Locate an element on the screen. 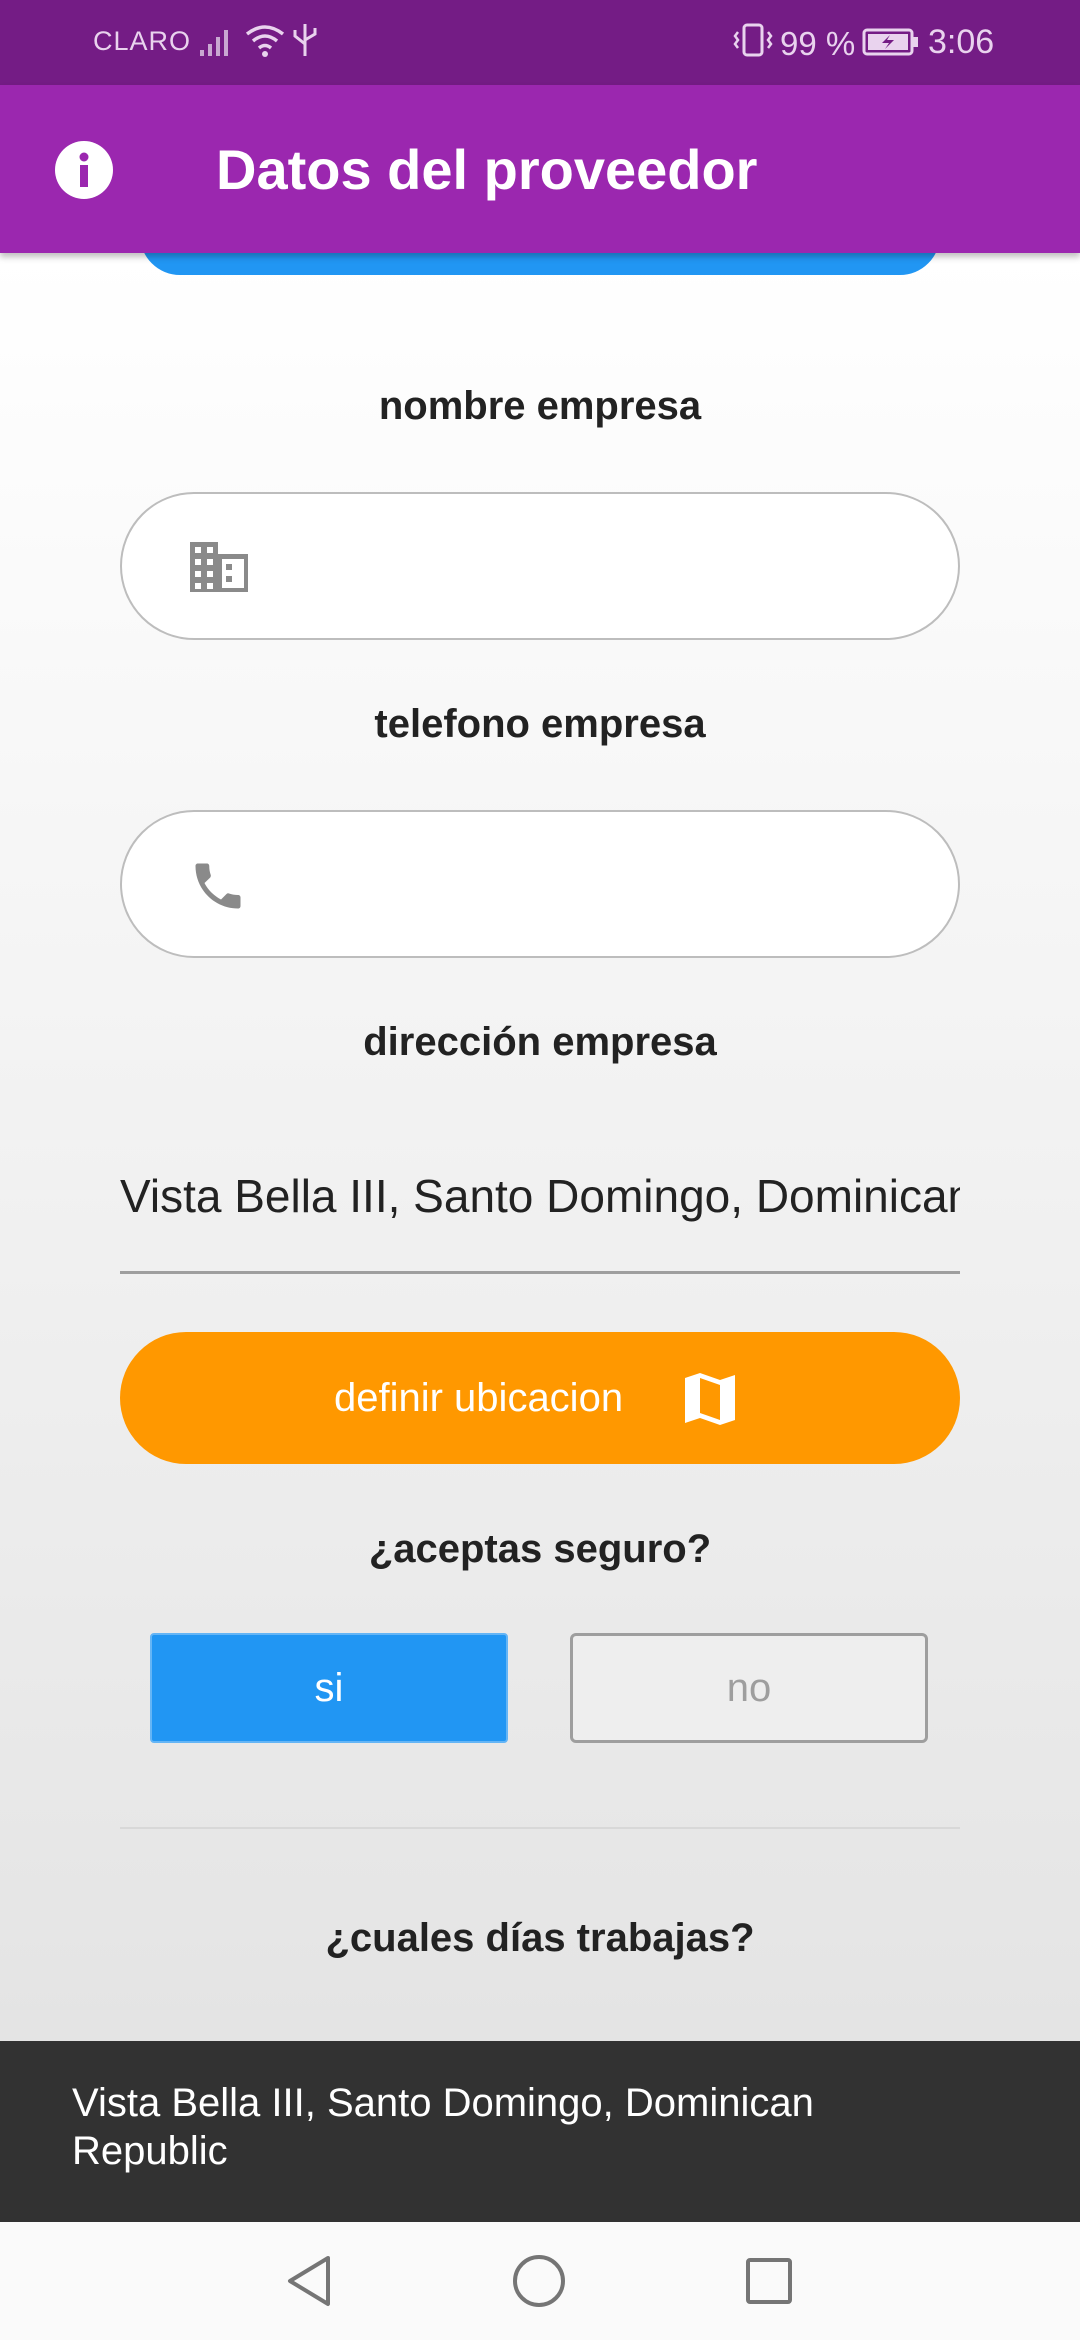 The image size is (1080, 2340). section-divider is located at coordinates (540, 1828).